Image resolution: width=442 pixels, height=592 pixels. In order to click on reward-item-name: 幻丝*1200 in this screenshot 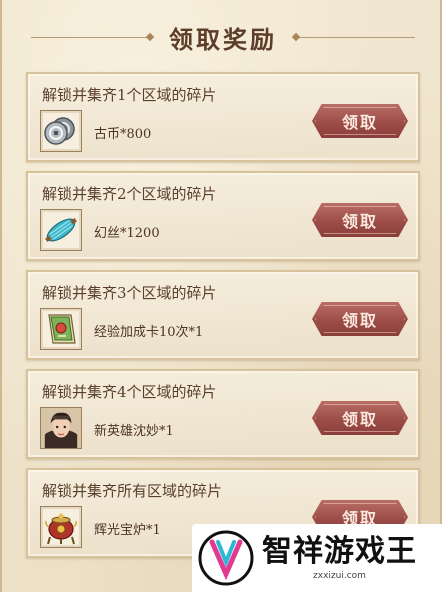, I will do `click(127, 233)`.